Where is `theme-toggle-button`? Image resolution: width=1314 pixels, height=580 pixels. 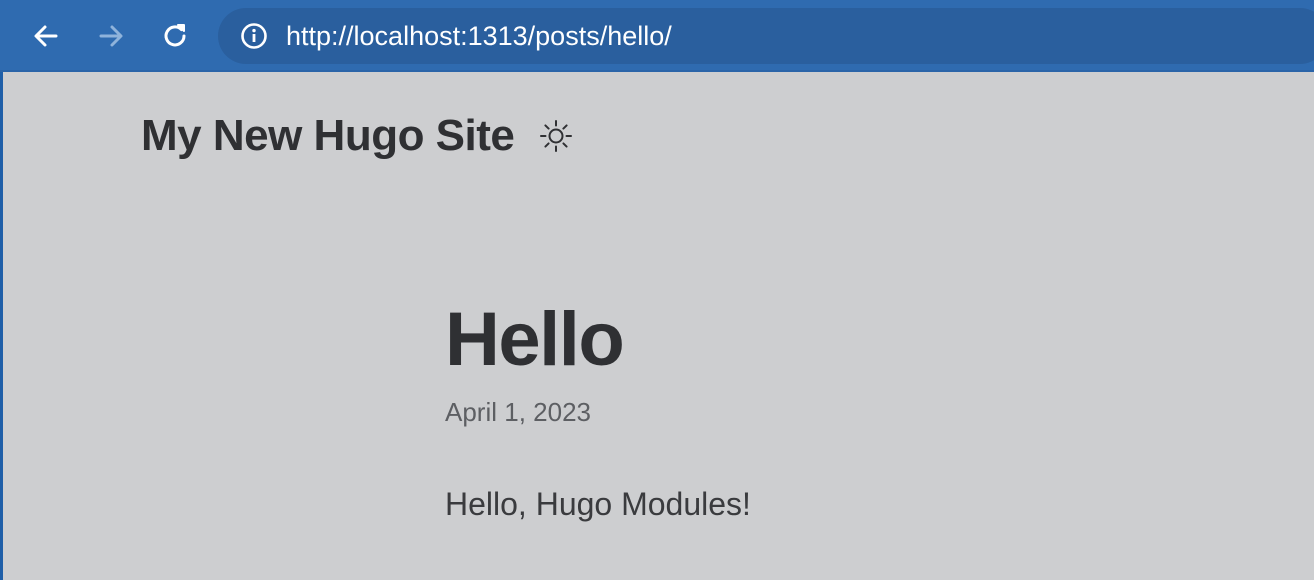 theme-toggle-button is located at coordinates (556, 136).